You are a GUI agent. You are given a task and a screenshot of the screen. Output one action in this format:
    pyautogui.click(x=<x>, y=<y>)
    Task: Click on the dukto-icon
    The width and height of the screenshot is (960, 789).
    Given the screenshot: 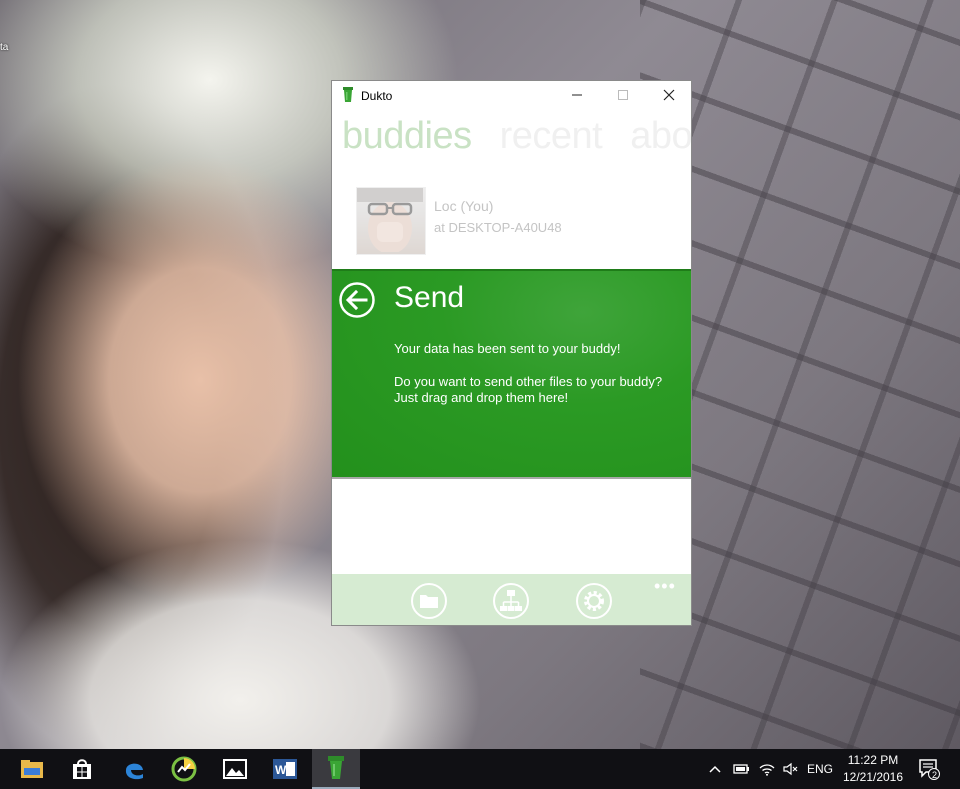 What is the action you would take?
    pyautogui.click(x=336, y=767)
    